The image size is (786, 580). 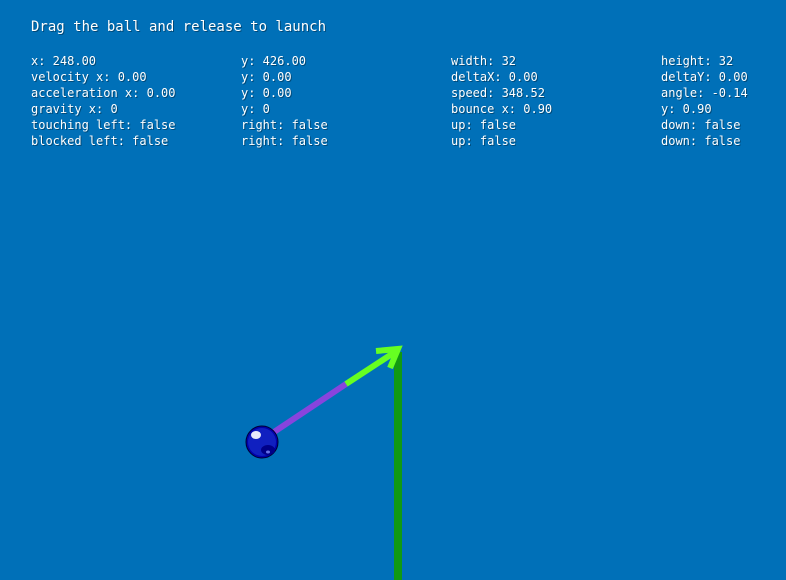 What do you see at coordinates (494, 77) in the screenshot?
I see `debug-delta-x: deltaX: 0.00` at bounding box center [494, 77].